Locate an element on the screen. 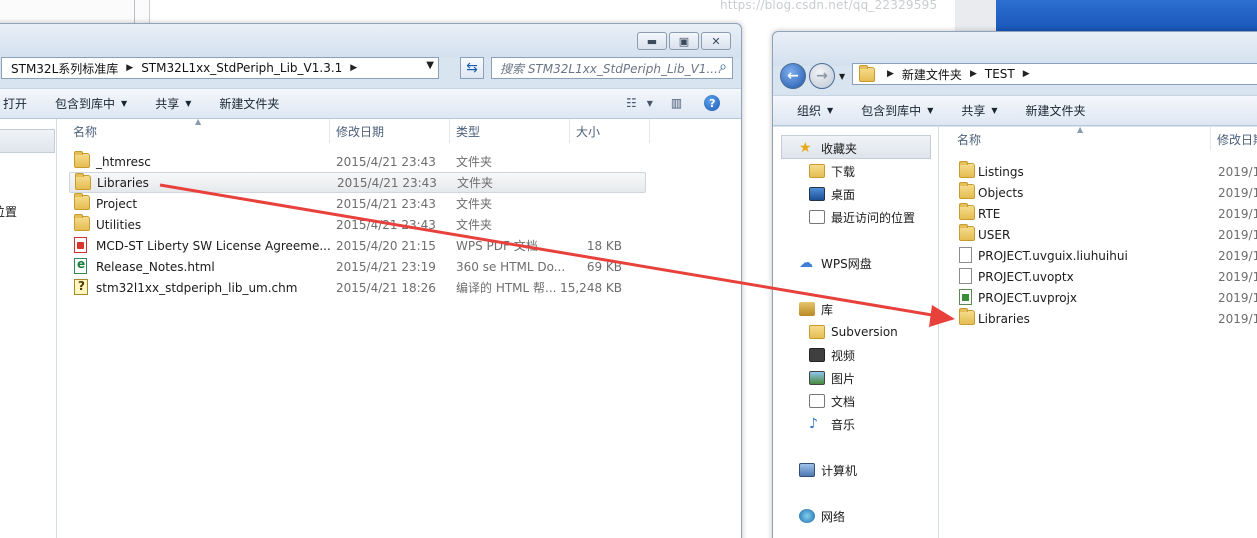 Image resolution: width=1257 pixels, height=538 pixels. breadcrumb-item: STM32L系列标准库 is located at coordinates (64, 68).